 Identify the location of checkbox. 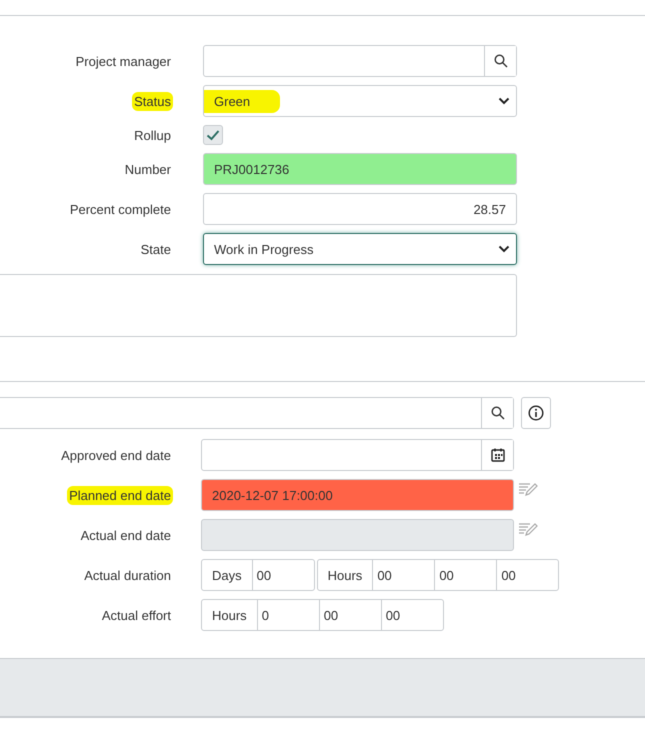
(213, 135).